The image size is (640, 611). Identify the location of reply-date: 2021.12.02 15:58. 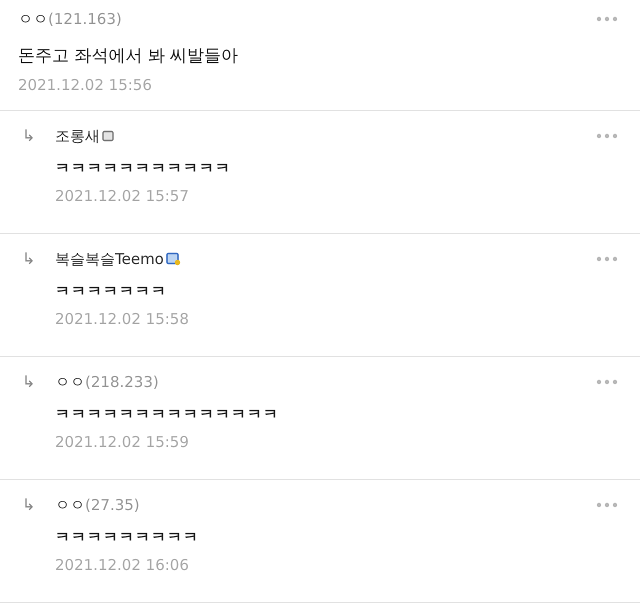
(122, 319).